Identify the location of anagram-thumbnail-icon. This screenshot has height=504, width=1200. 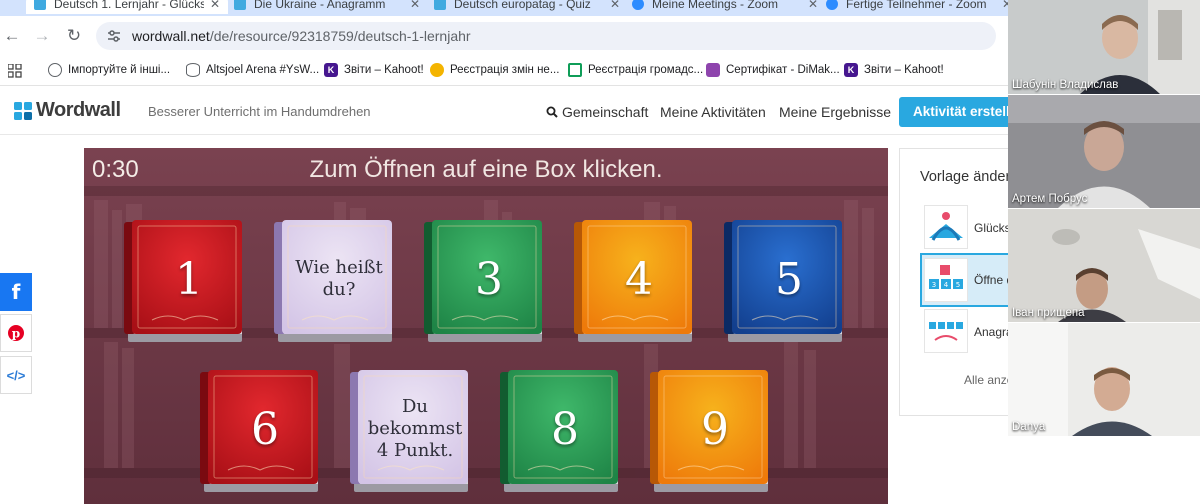
(946, 331).